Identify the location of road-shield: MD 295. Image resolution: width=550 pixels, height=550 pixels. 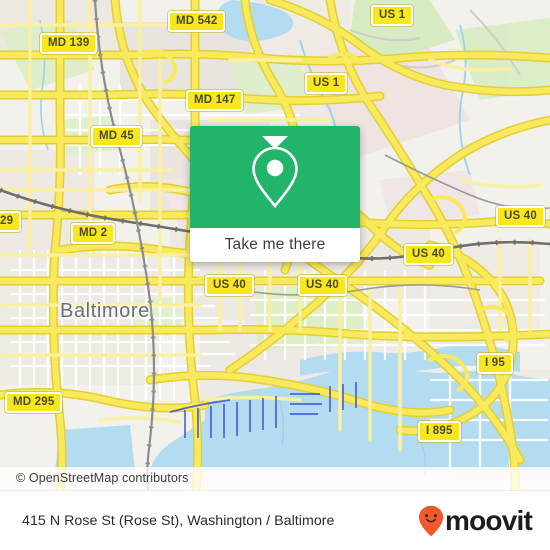
(34, 402).